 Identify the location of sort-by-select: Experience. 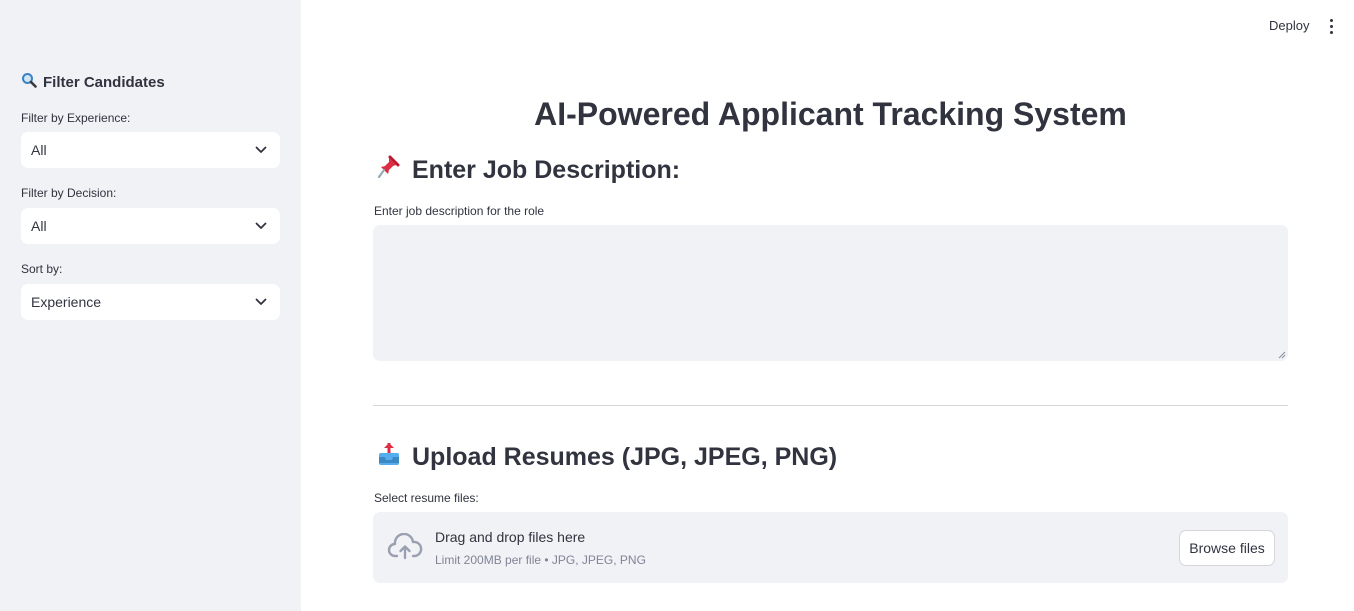
(150, 302).